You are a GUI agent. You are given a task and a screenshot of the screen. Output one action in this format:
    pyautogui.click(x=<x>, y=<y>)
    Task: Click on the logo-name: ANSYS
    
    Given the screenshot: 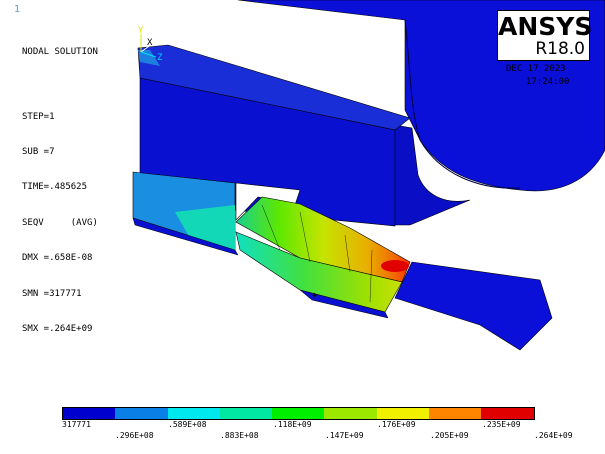 What is the action you would take?
    pyautogui.click(x=545, y=26)
    